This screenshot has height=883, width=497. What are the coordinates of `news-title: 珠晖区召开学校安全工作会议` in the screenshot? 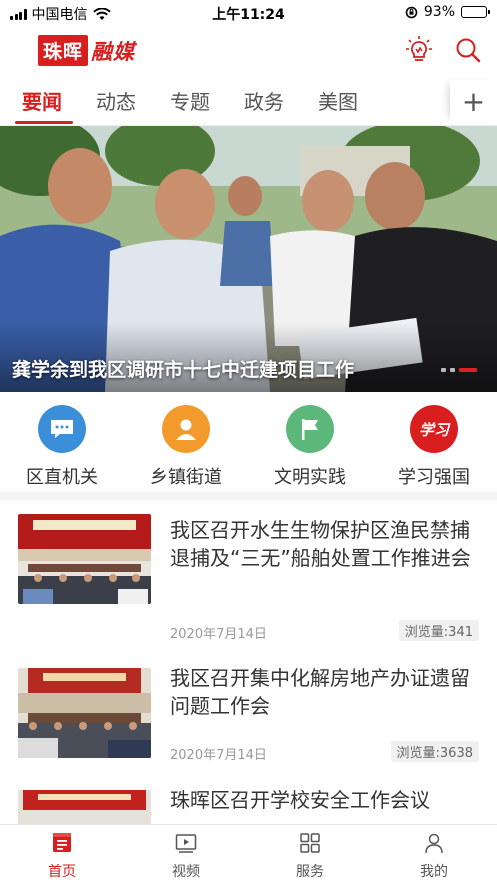 It's located at (300, 800).